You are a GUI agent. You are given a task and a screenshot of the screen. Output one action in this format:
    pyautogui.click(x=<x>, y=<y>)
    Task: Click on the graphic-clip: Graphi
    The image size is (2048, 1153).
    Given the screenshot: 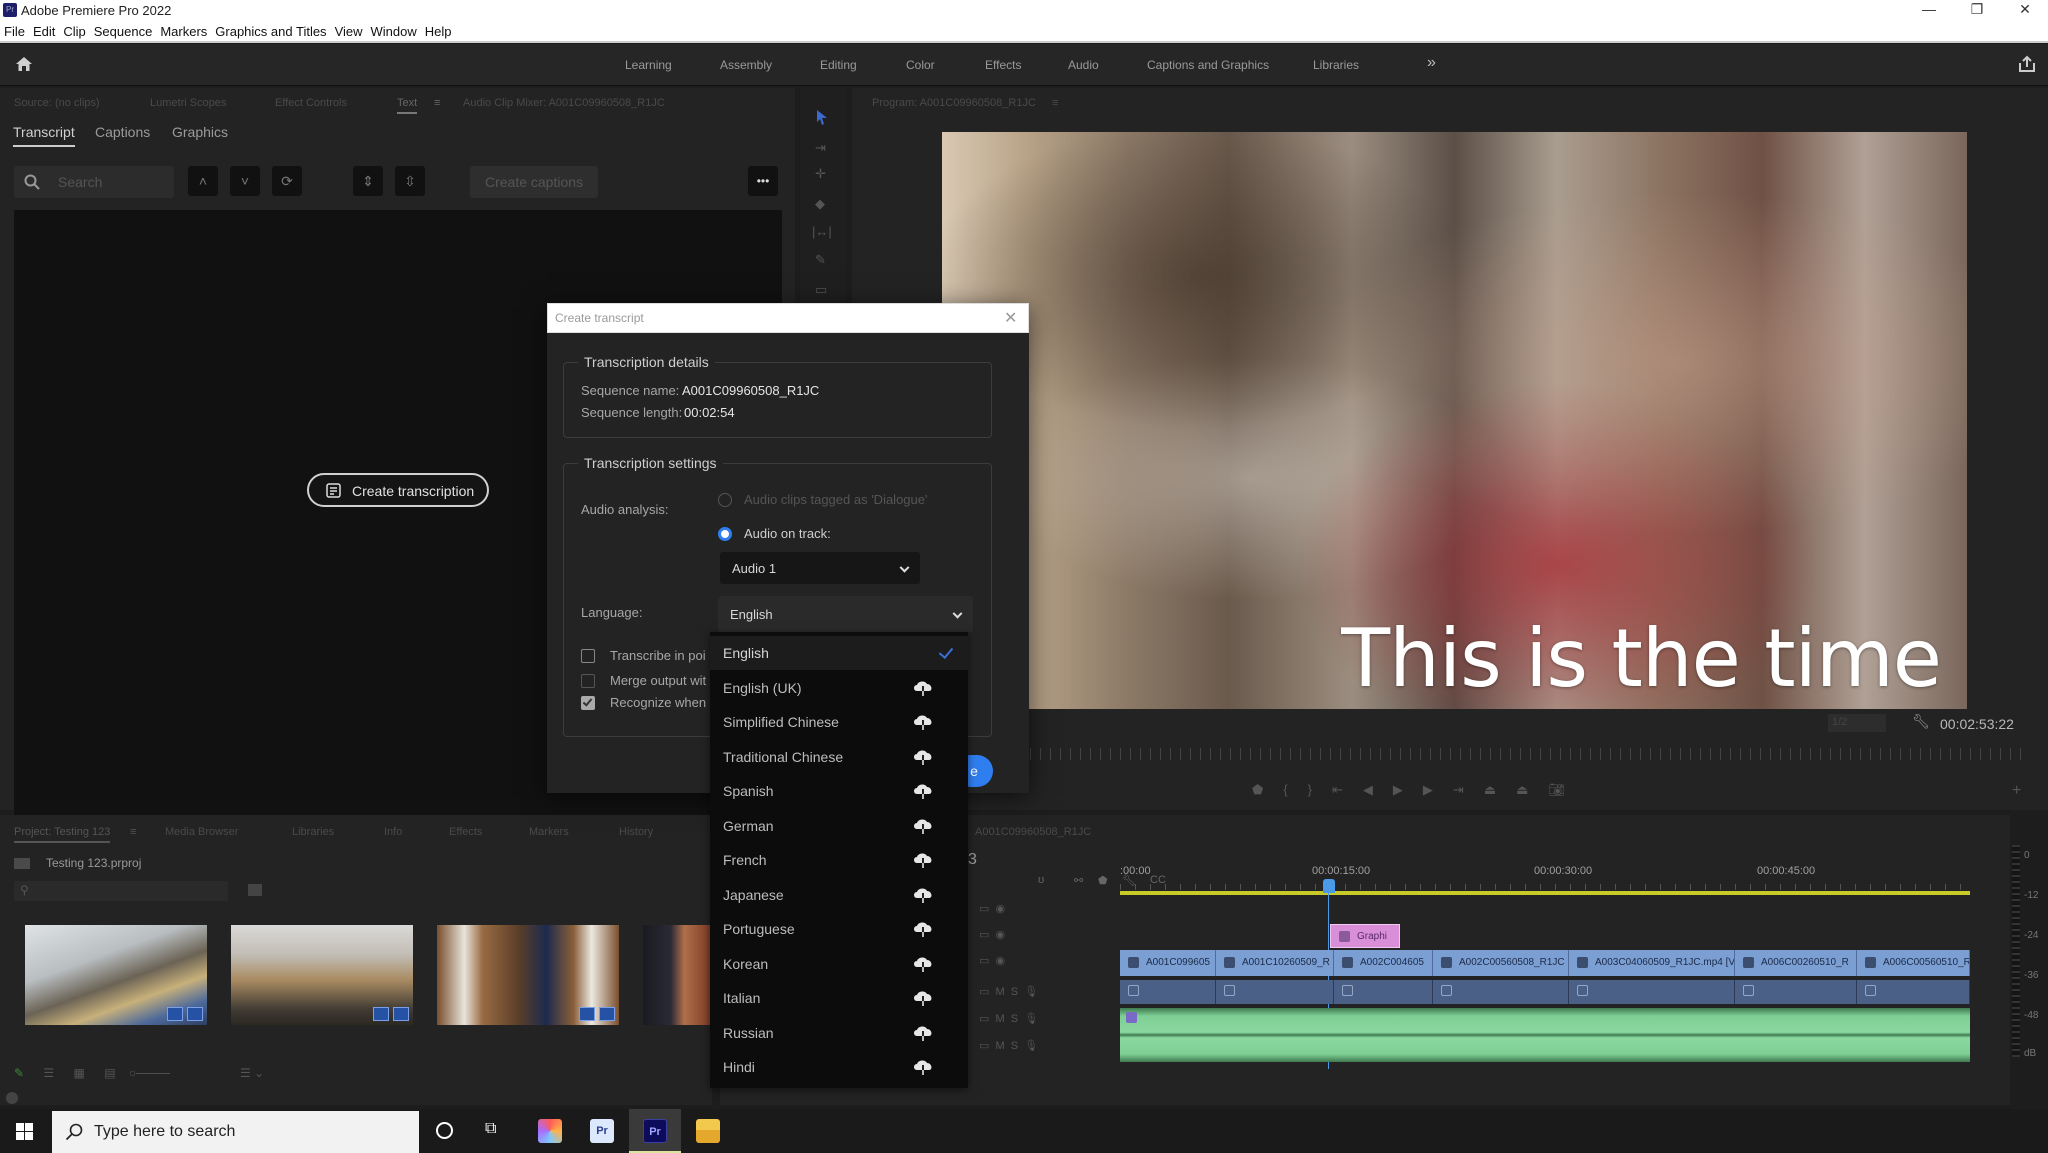 What is the action you would take?
    pyautogui.click(x=1365, y=936)
    